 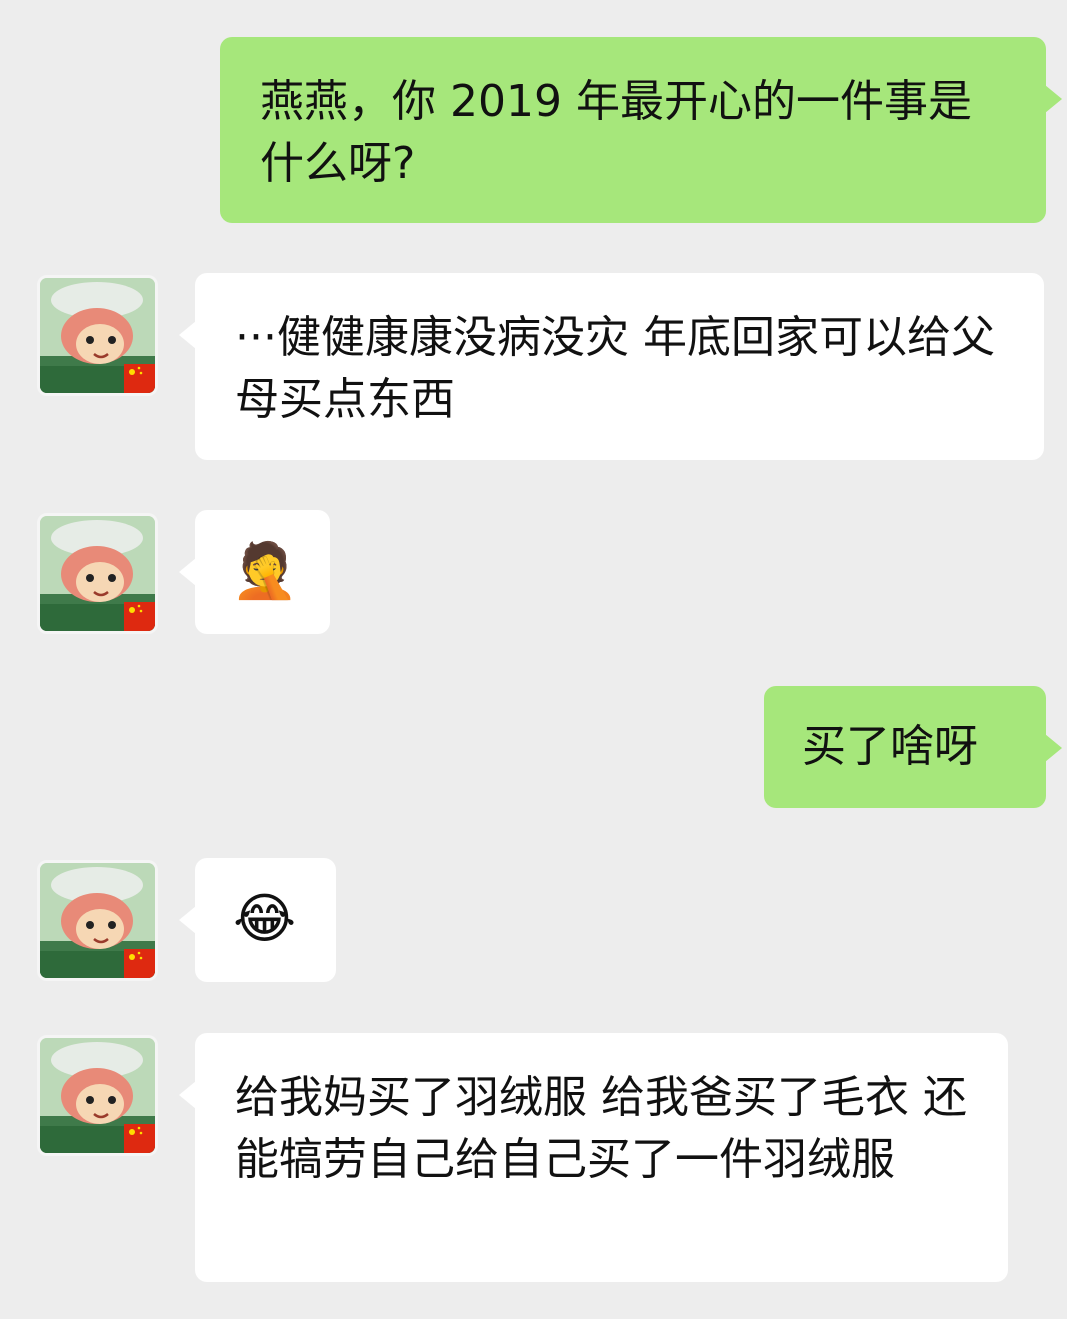 I want to click on facepalm-laughing-emoji: 🤦, so click(x=265, y=570).